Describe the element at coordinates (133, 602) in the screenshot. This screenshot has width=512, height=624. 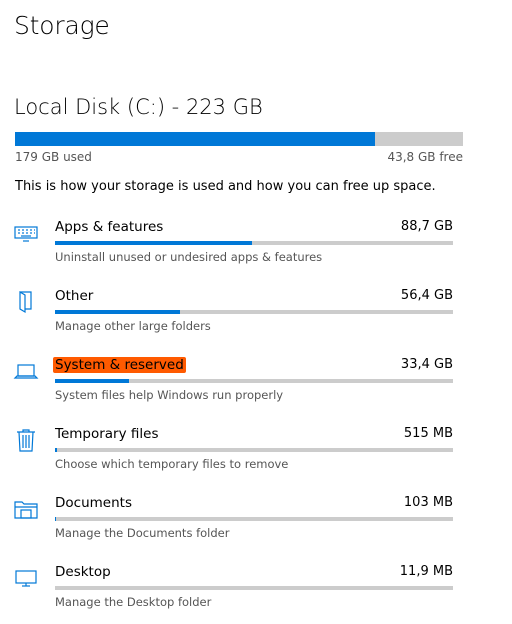
I see `category-description: Manage the Desktop folder` at that location.